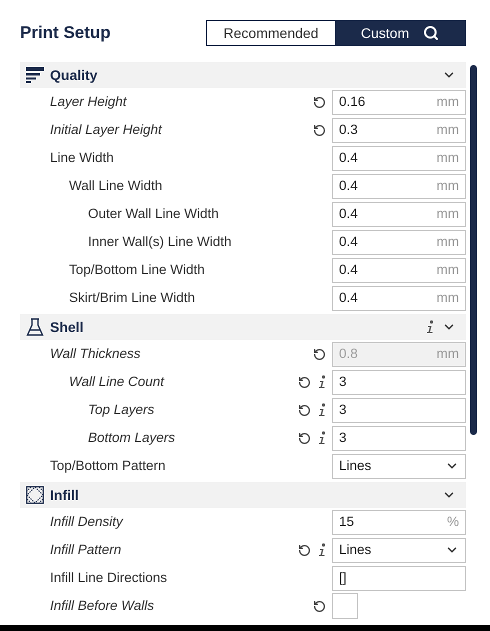 The height and width of the screenshot is (631, 490). I want to click on setting-label: Infill Before Walls, so click(102, 605).